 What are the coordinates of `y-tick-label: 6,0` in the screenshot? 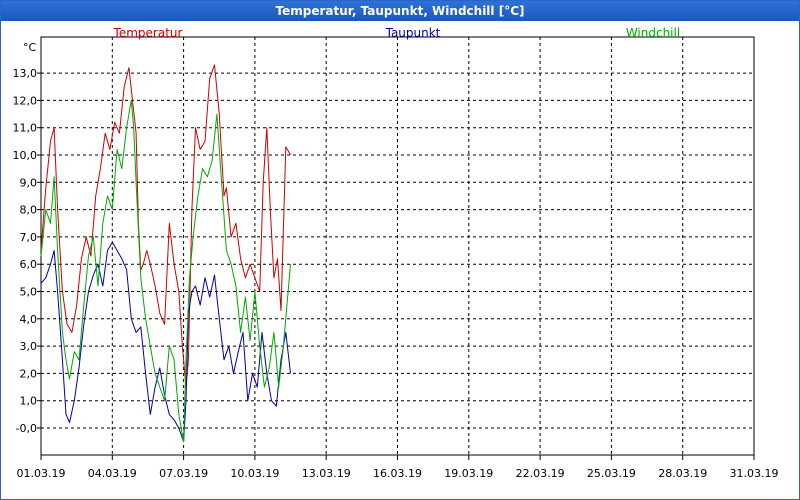 It's located at (29, 264).